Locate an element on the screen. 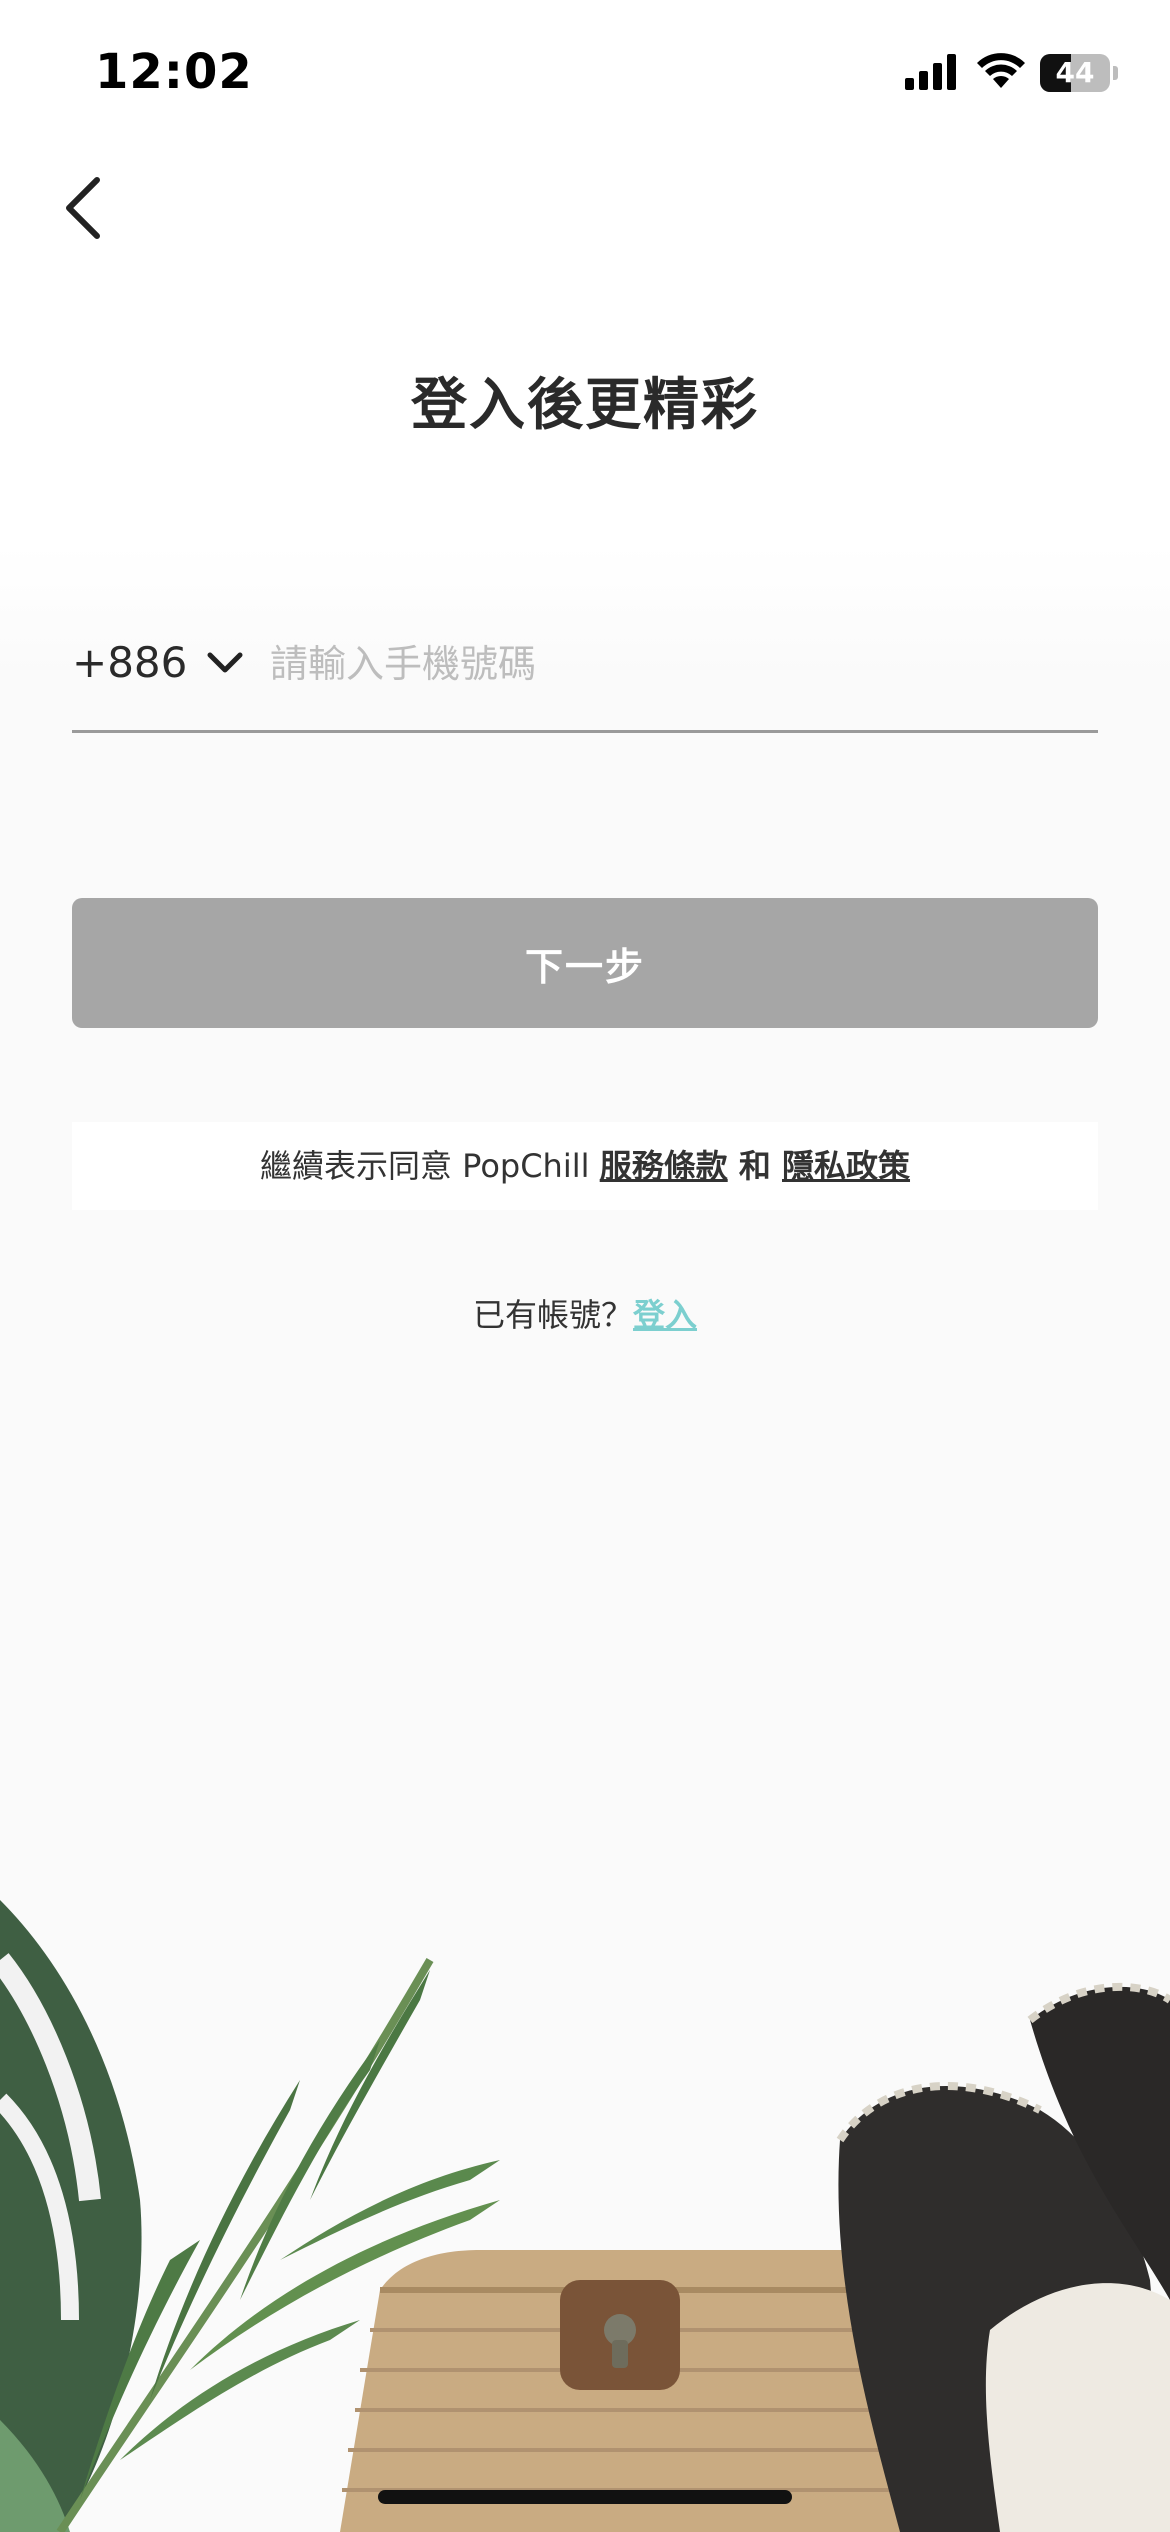 The height and width of the screenshot is (2532, 1170). phone-input-row: +886 is located at coordinates (585, 676).